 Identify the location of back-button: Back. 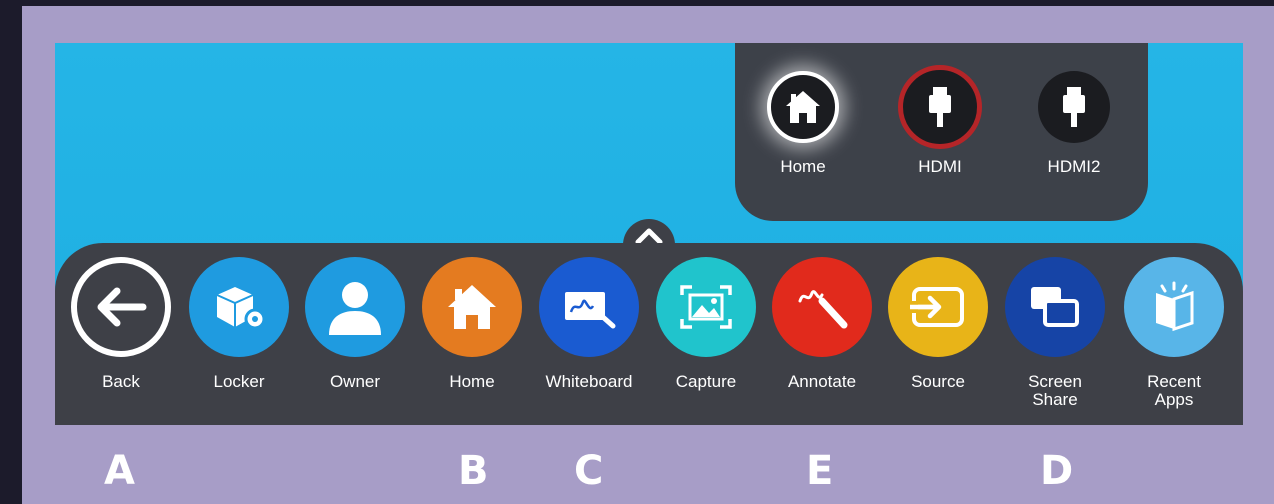
(121, 324).